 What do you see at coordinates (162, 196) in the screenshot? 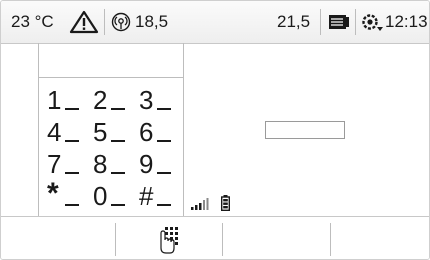
I see `keypad-key-hash: #` at bounding box center [162, 196].